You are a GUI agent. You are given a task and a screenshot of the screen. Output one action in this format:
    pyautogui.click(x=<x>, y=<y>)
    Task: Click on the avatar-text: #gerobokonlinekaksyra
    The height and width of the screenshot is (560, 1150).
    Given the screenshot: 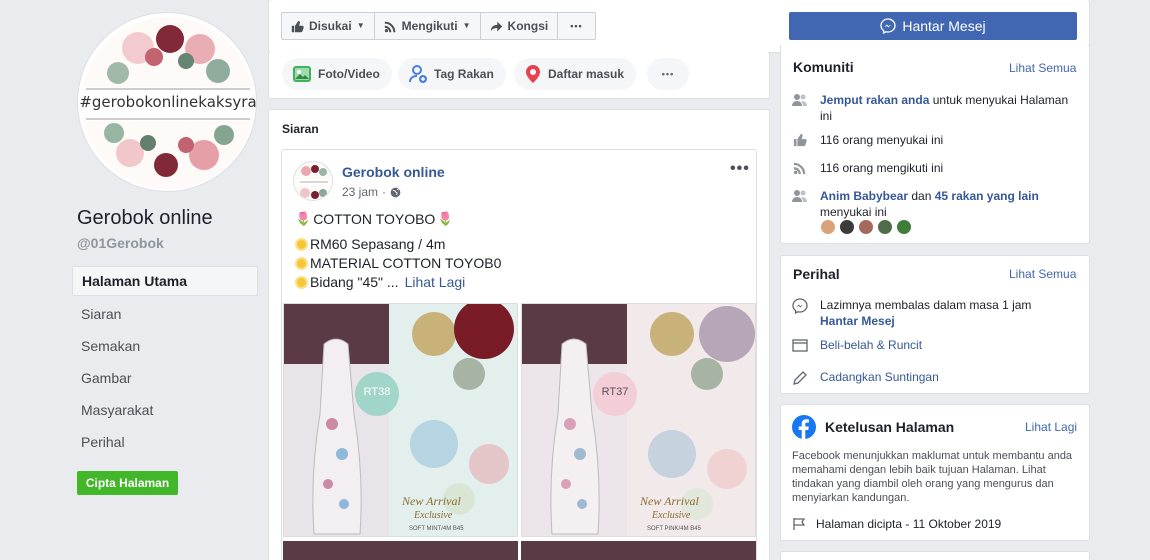 What is the action you would take?
    pyautogui.click(x=168, y=102)
    